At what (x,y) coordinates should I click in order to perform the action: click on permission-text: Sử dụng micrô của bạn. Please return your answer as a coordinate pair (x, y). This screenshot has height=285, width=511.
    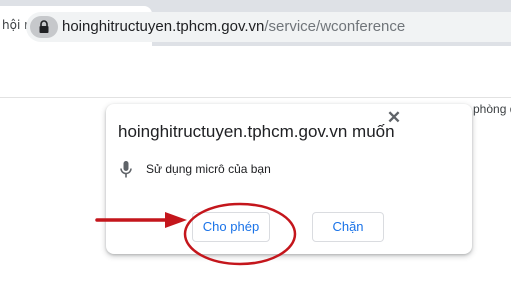
    Looking at the image, I should click on (208, 169).